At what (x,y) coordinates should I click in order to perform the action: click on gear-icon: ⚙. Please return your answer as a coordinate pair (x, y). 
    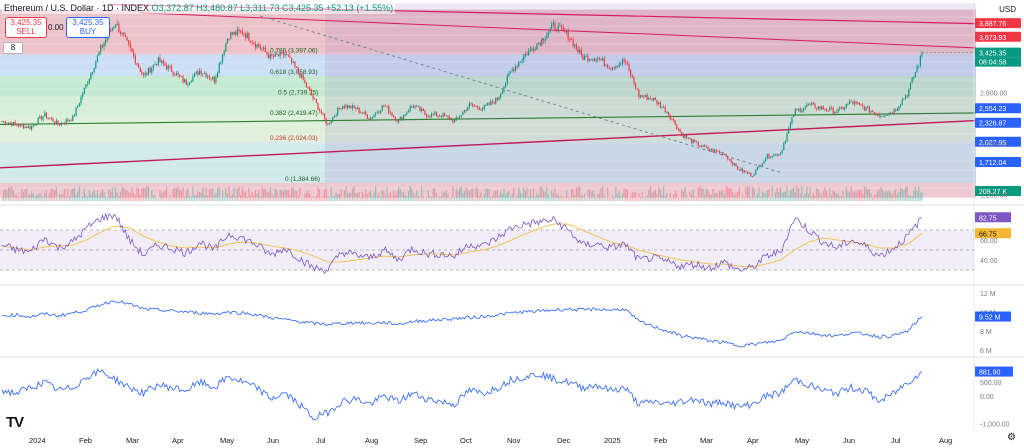
    Looking at the image, I should click on (1011, 437).